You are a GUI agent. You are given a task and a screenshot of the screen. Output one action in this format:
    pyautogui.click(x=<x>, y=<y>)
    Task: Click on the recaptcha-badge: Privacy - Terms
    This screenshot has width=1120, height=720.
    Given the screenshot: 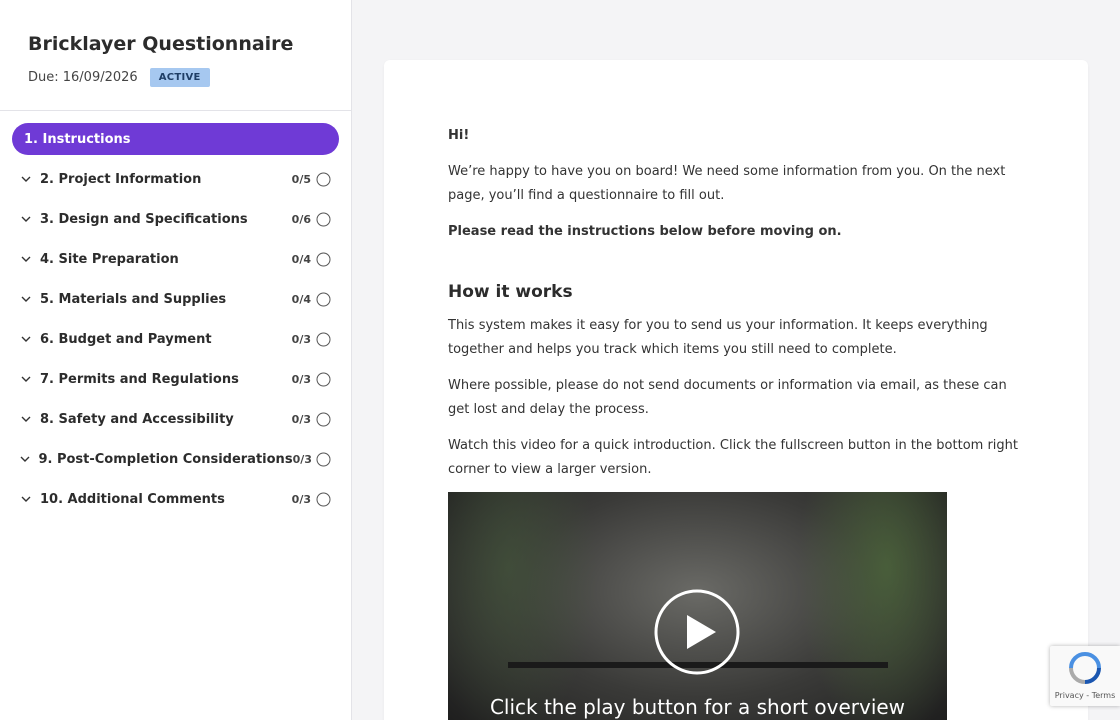 What is the action you would take?
    pyautogui.click(x=1085, y=676)
    